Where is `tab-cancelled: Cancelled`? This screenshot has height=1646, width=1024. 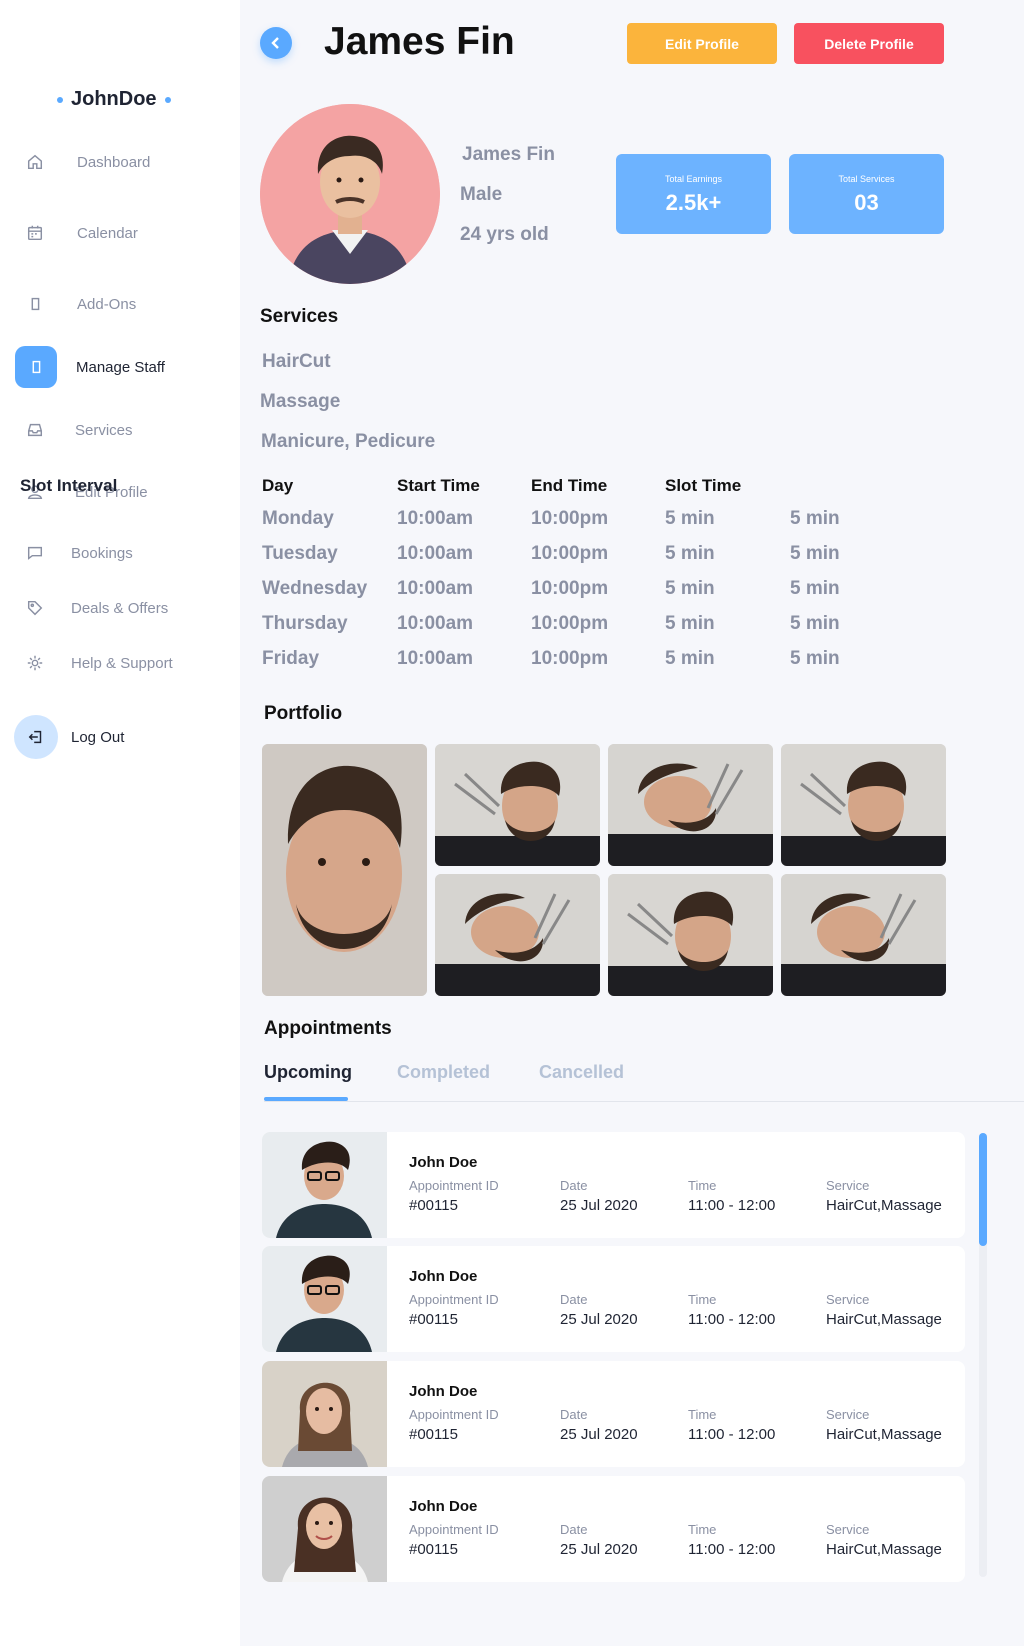
tab-cancelled: Cancelled is located at coordinates (581, 1072).